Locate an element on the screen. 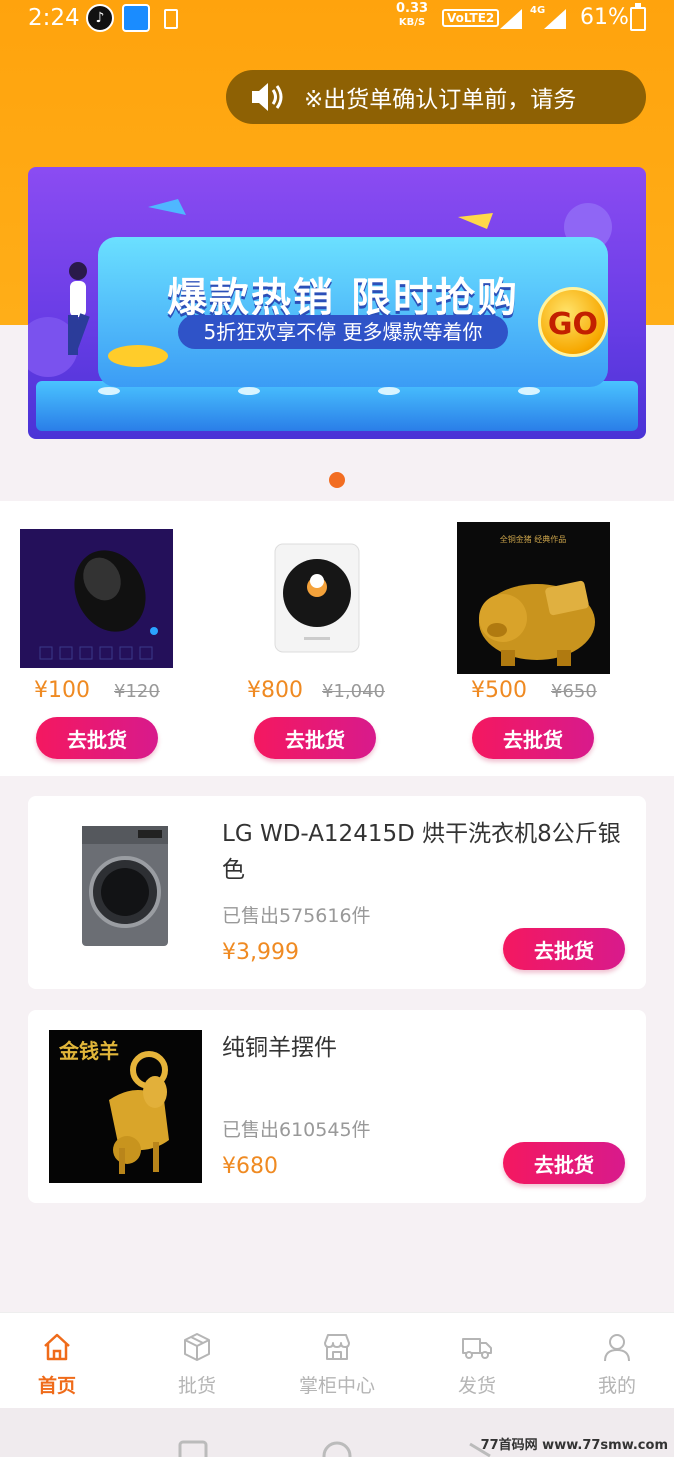 The width and height of the screenshot is (674, 1457). svg-text: 全铜金猪 经典作品 is located at coordinates (533, 539).